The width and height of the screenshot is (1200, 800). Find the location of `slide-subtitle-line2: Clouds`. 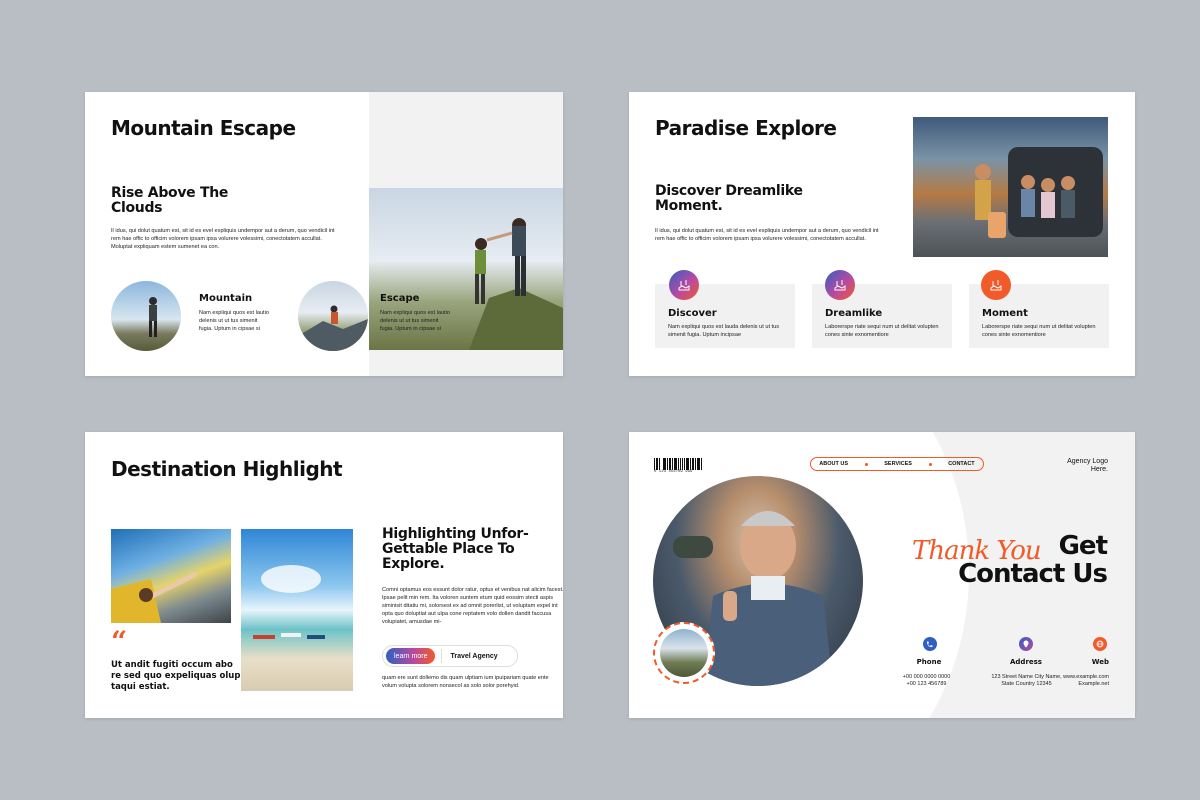

slide-subtitle-line2: Clouds is located at coordinates (137, 208).